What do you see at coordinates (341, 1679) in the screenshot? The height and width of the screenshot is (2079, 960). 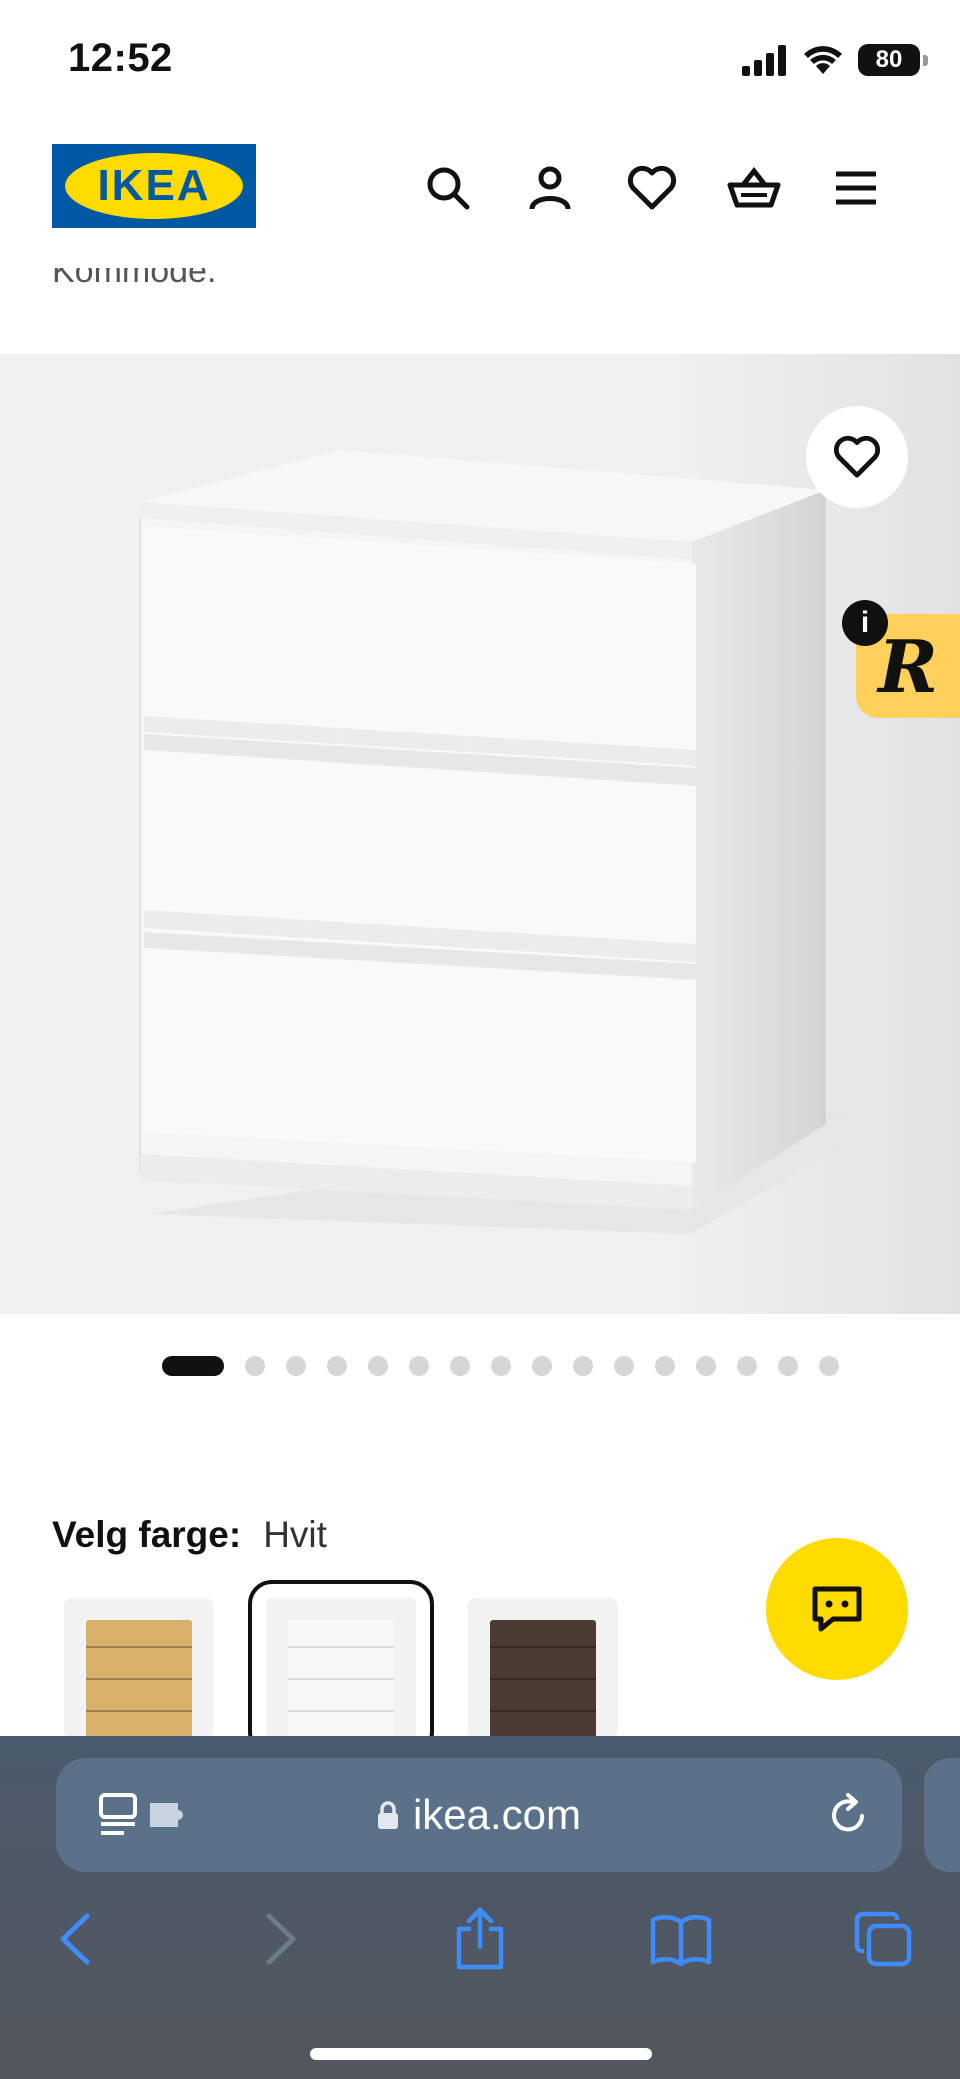 I see `hvit-icon` at bounding box center [341, 1679].